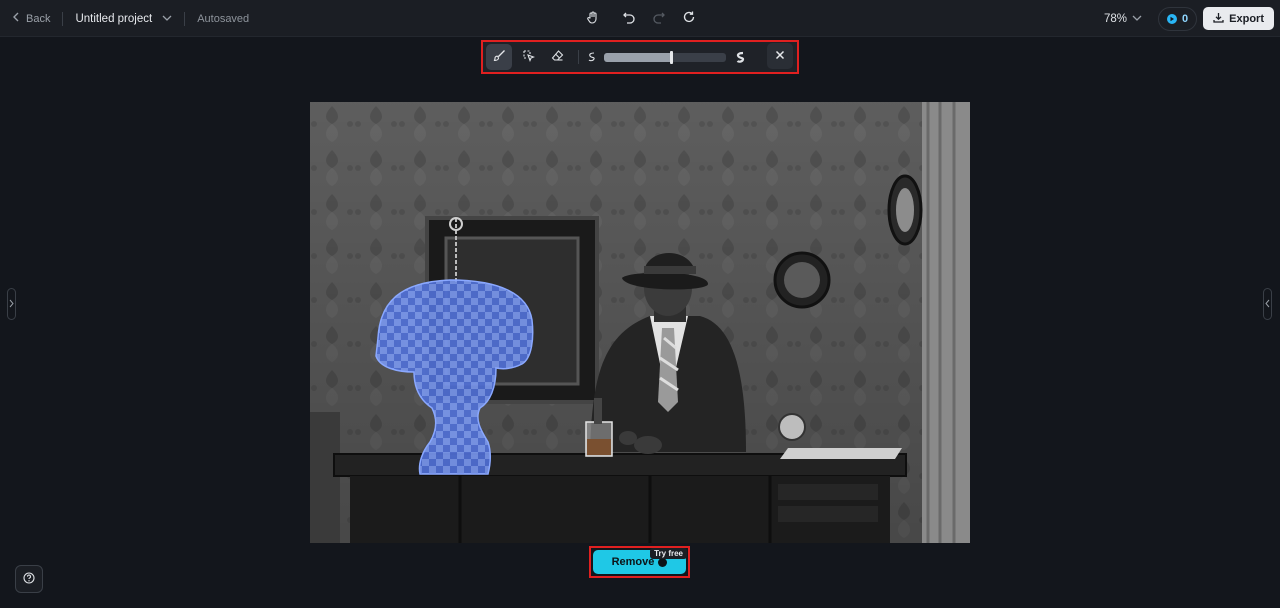 The width and height of the screenshot is (1280, 608). I want to click on autosave-status: Autosaved, so click(223, 18).